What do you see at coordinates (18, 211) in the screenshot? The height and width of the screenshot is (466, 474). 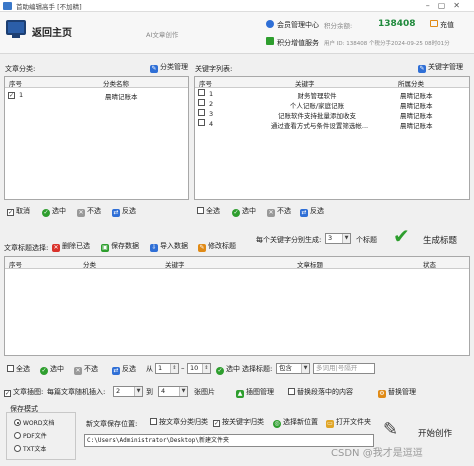 I see `category-cancel-button: ✓ 取消` at bounding box center [18, 211].